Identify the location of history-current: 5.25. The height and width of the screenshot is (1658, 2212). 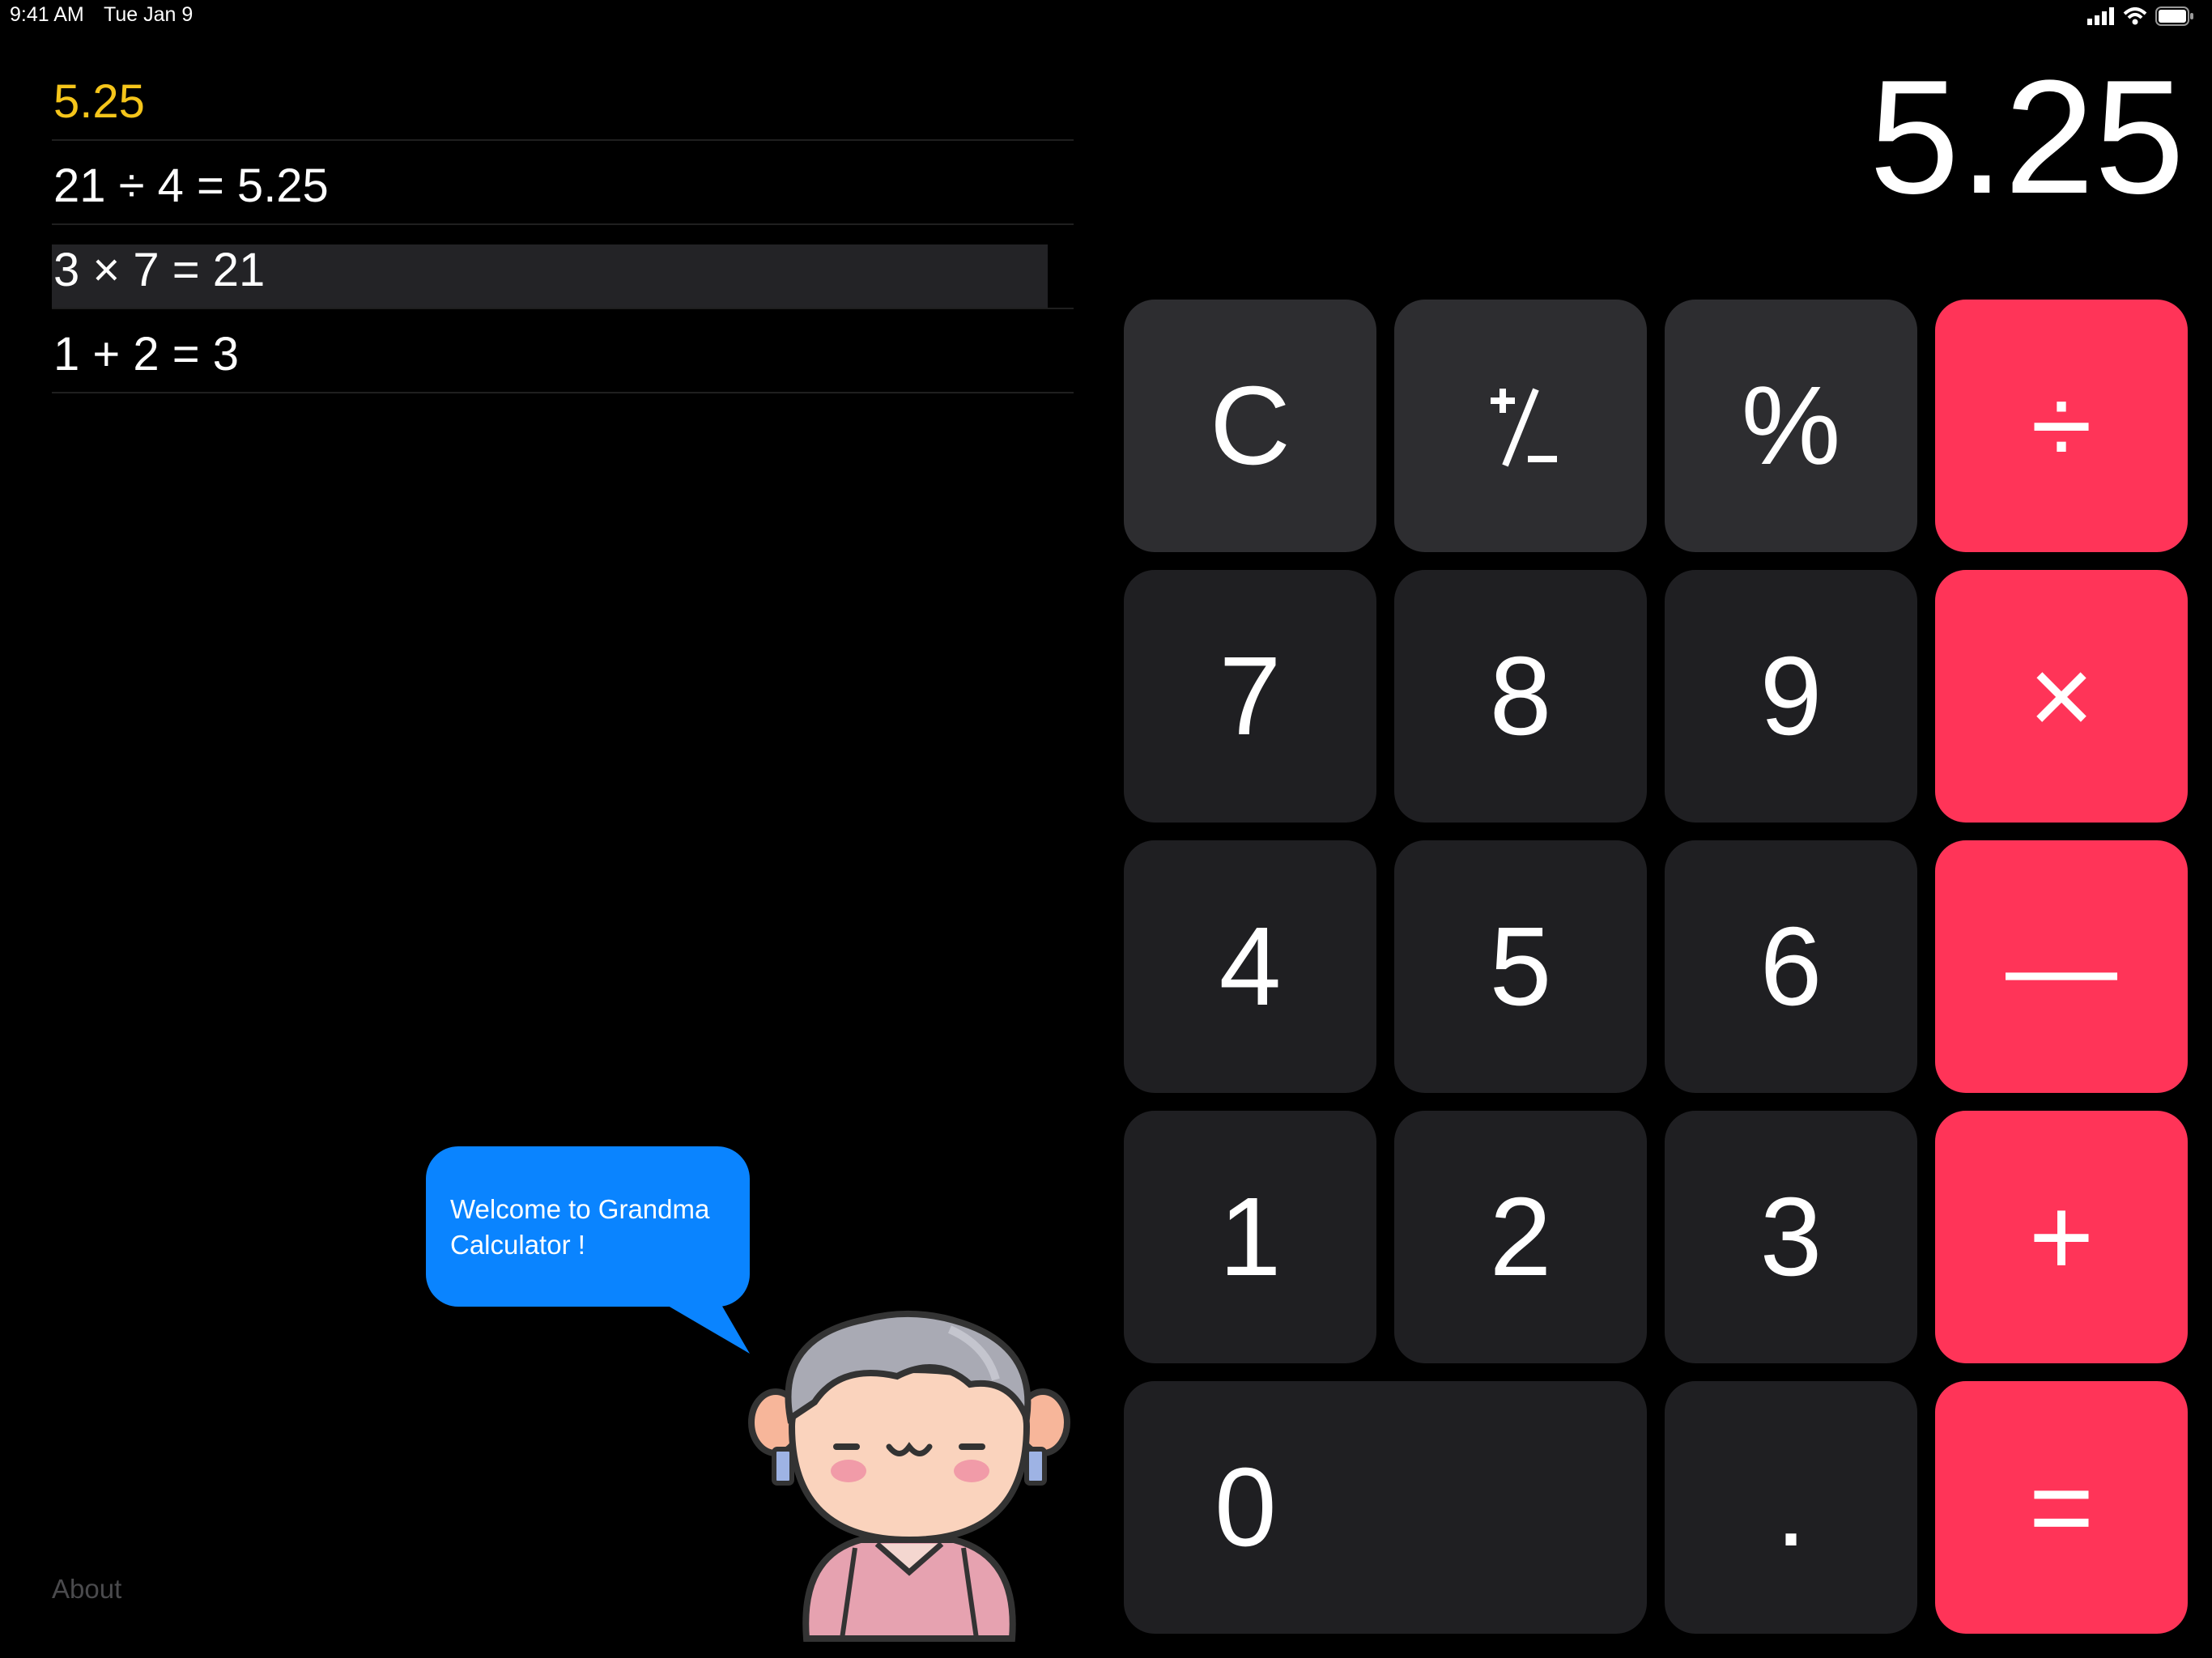
(563, 99).